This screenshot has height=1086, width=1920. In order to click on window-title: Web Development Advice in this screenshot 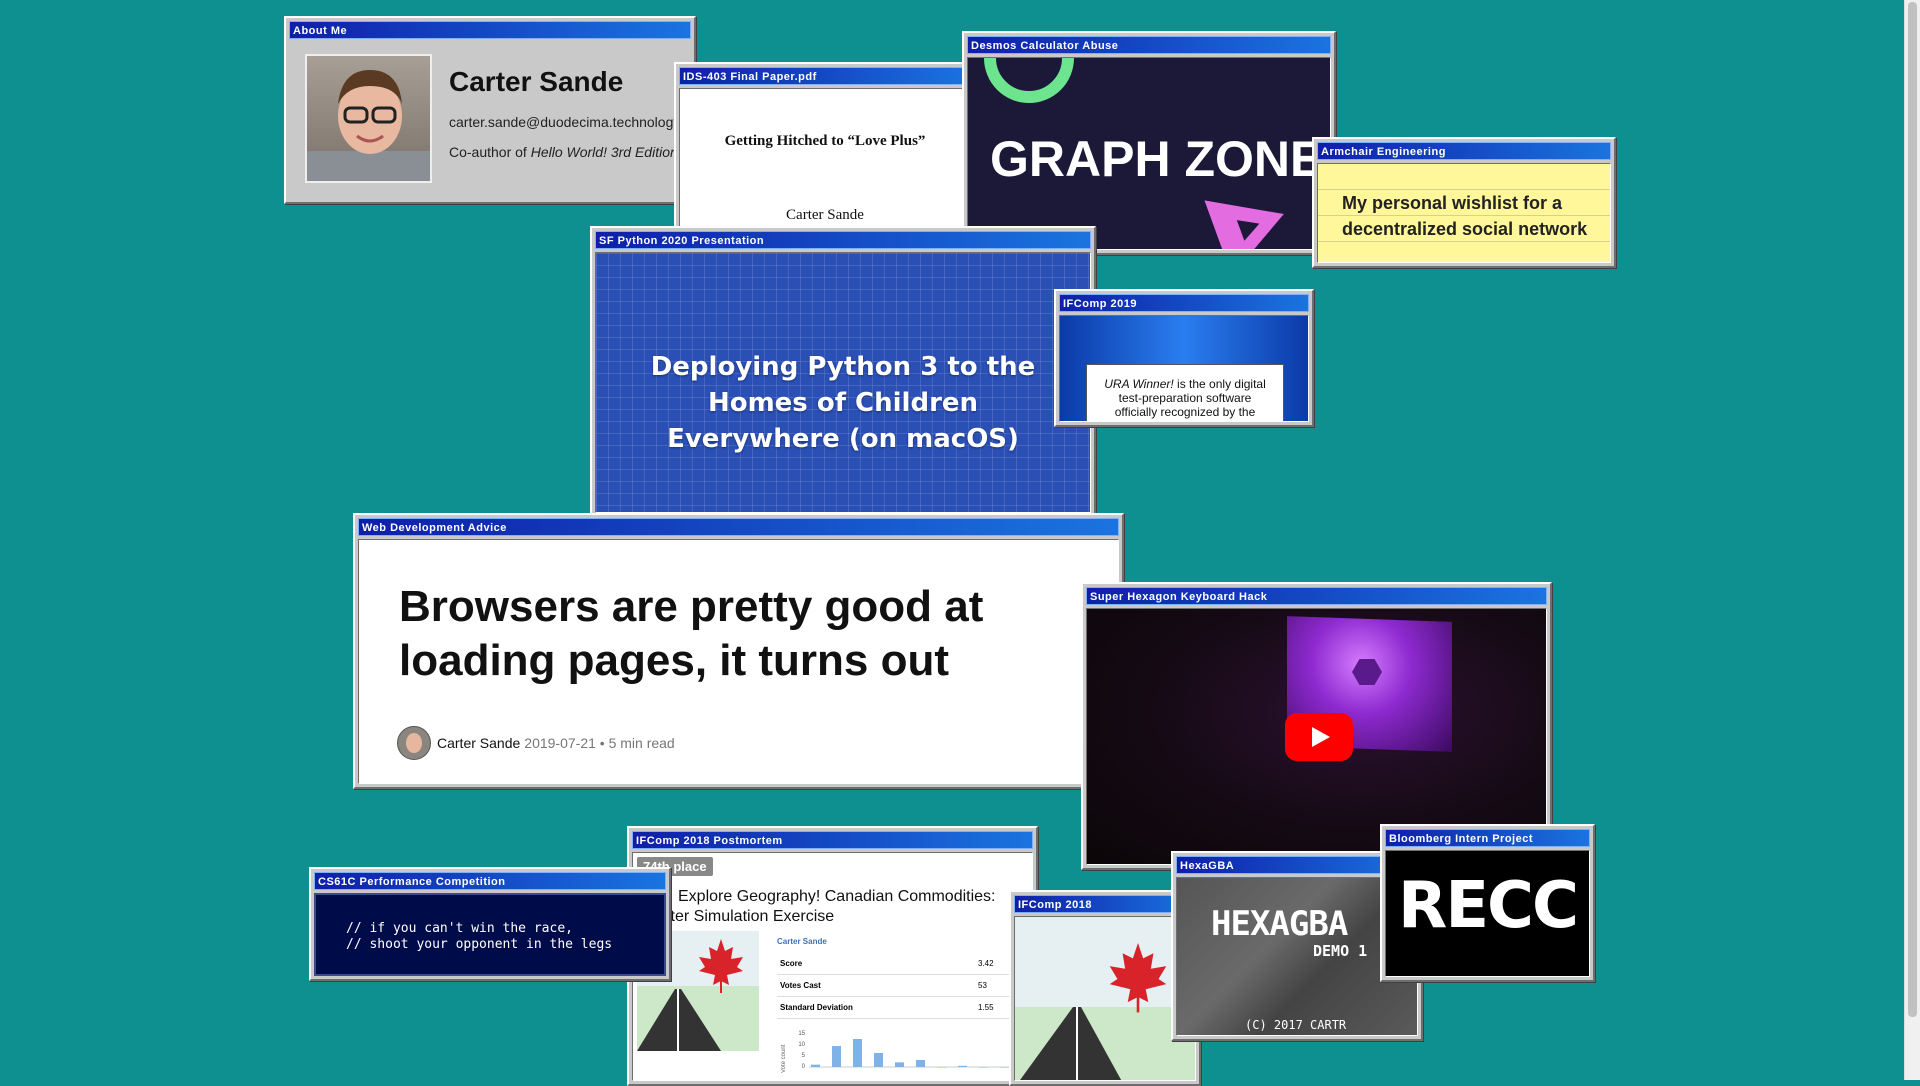, I will do `click(738, 527)`.